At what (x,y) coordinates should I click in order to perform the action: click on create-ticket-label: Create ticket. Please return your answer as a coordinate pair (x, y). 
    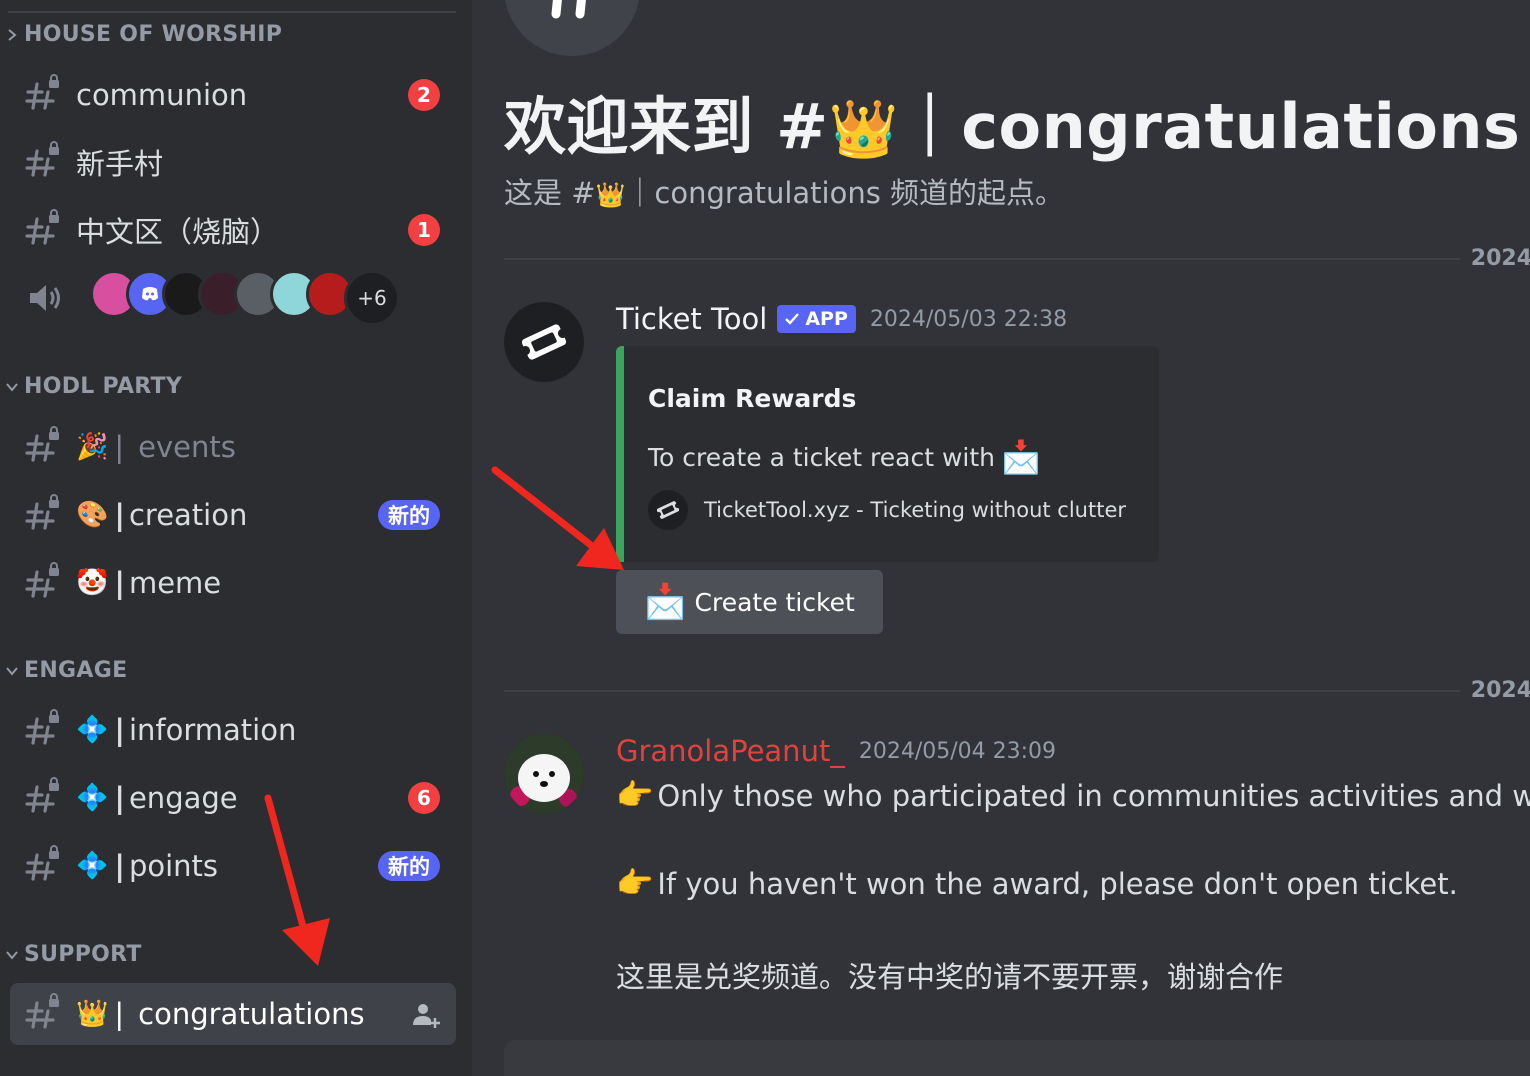
    Looking at the image, I should click on (774, 602).